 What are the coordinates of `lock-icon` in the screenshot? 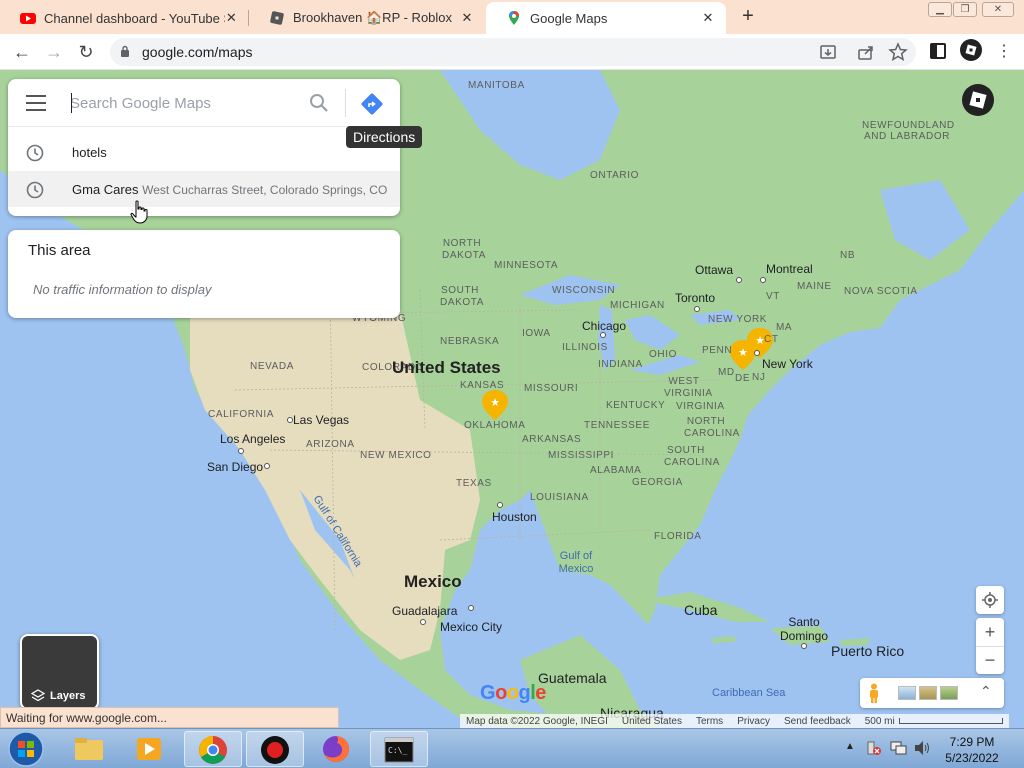 It's located at (125, 51).